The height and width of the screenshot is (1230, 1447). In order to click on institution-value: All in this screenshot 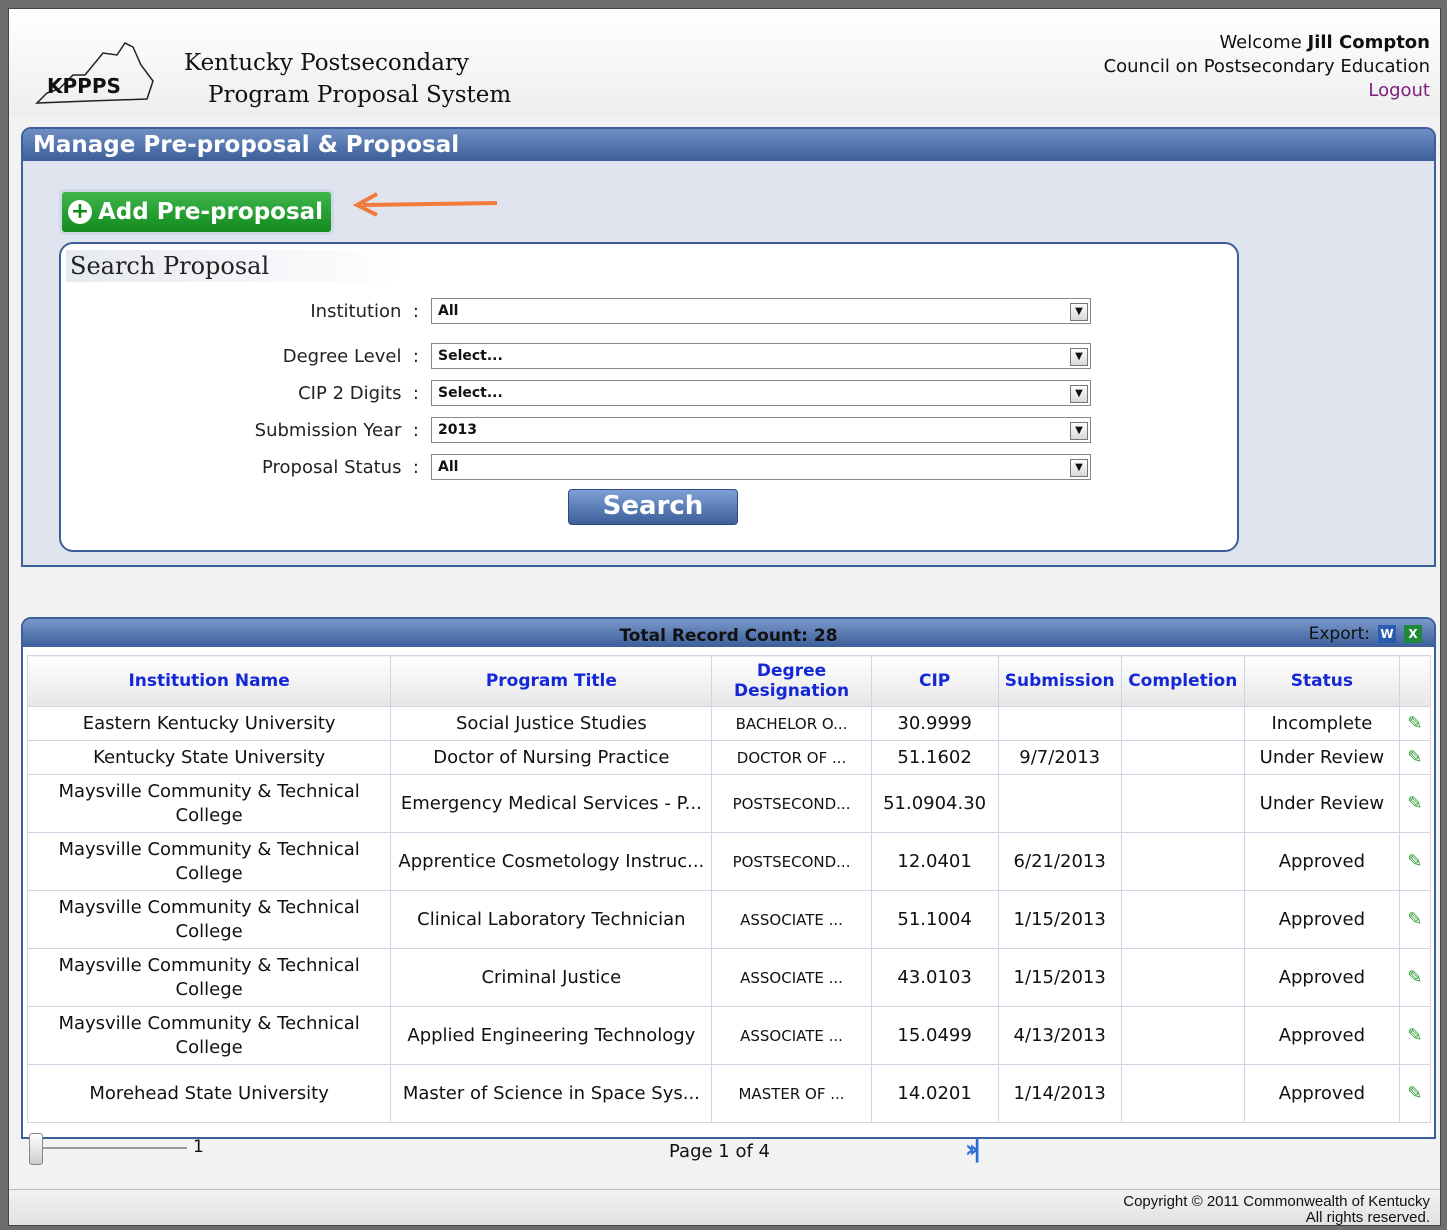, I will do `click(448, 311)`.